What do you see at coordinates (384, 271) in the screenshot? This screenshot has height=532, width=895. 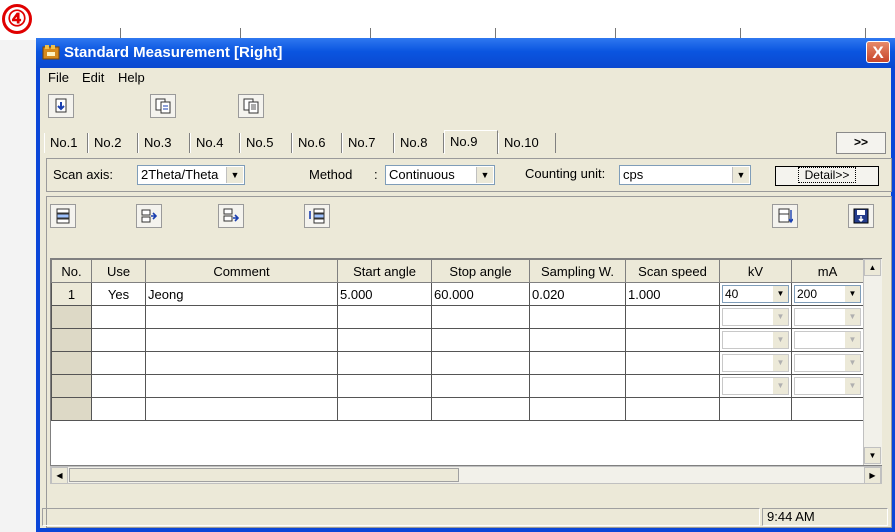 I see `col-start-angle: Start angle` at bounding box center [384, 271].